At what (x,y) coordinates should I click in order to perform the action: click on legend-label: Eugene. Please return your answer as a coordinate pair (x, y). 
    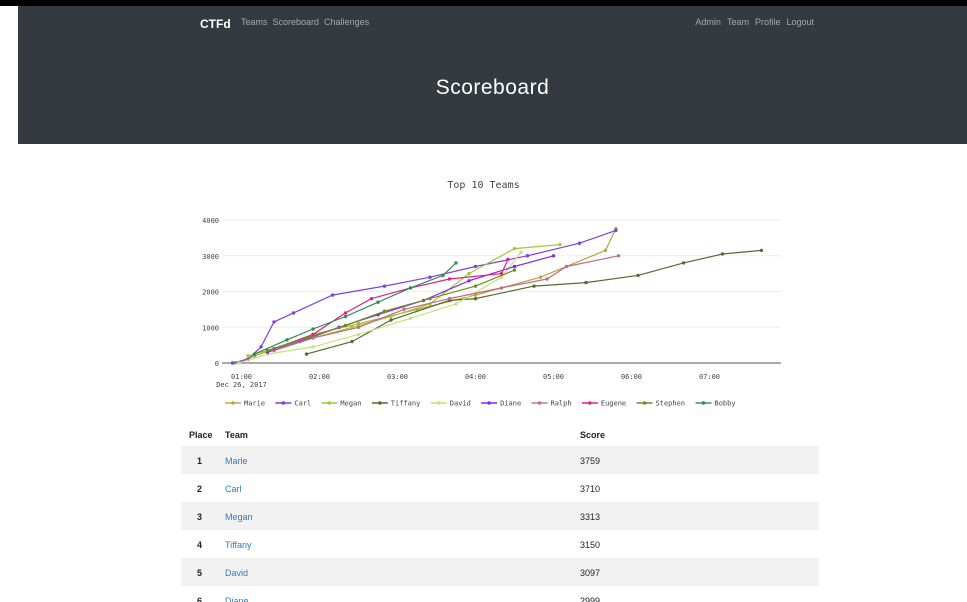
    Looking at the image, I should click on (613, 404).